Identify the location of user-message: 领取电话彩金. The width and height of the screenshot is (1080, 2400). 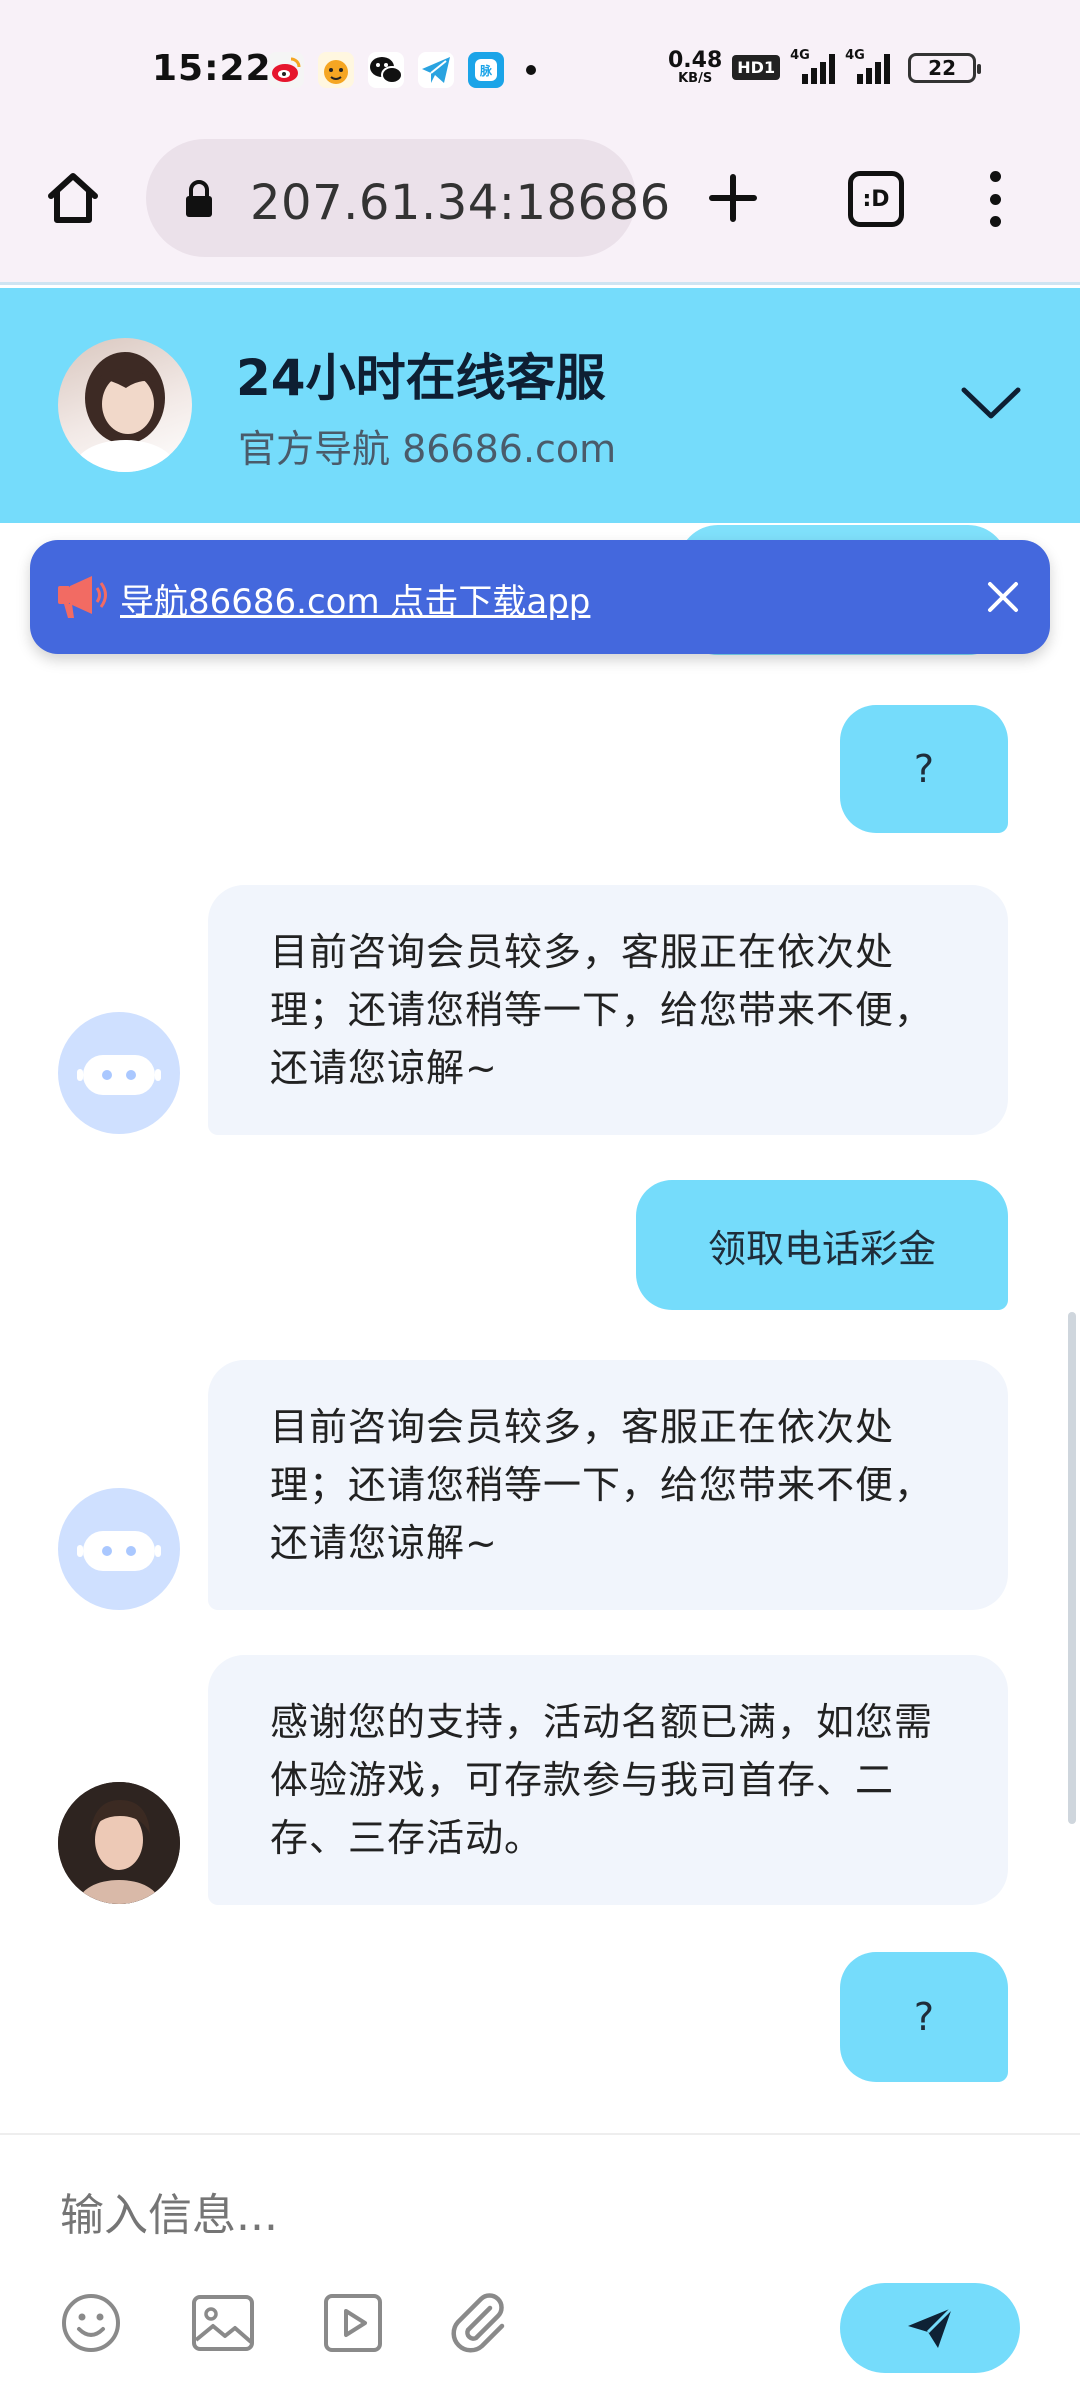
(822, 1245).